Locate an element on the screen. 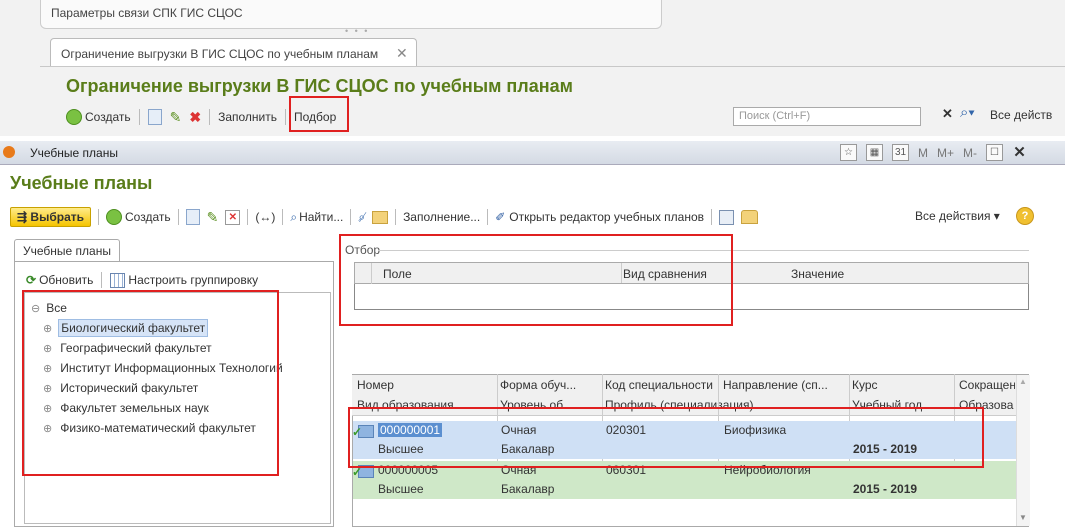 This screenshot has width=1065, height=528. memory-plus-button: M+ is located at coordinates (945, 153).